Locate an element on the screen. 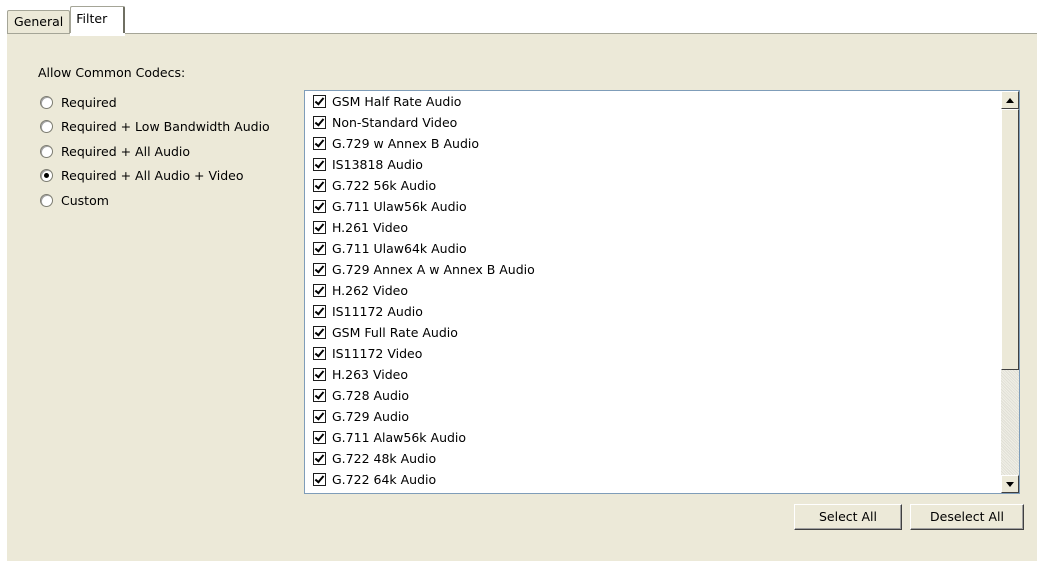 Image resolution: width=1044 pixels, height=563 pixels. codec-label: IS11172 Video is located at coordinates (377, 353).